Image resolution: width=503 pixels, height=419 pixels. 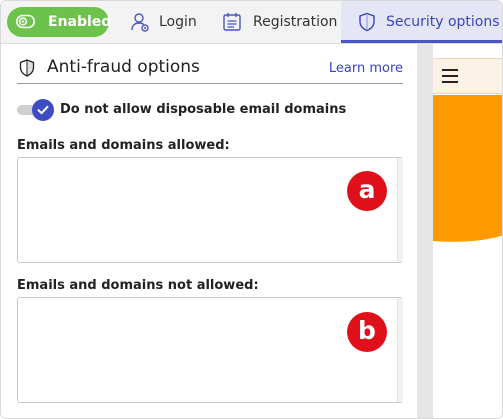 I want to click on annotation-badge-b: b, so click(x=367, y=332).